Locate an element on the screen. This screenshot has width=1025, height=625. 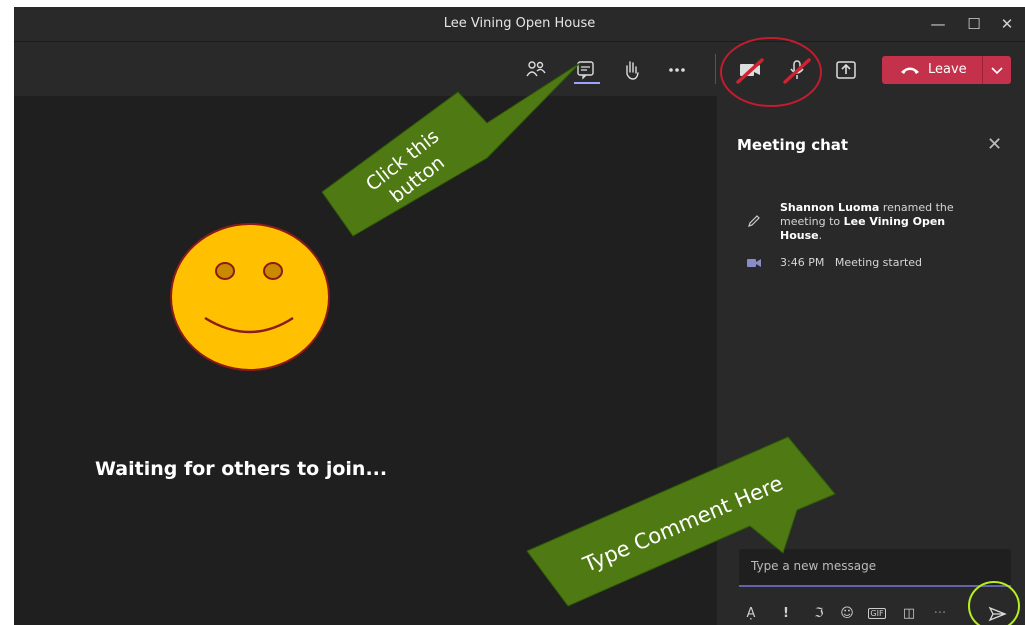
important-icon: ! is located at coordinates (786, 614).